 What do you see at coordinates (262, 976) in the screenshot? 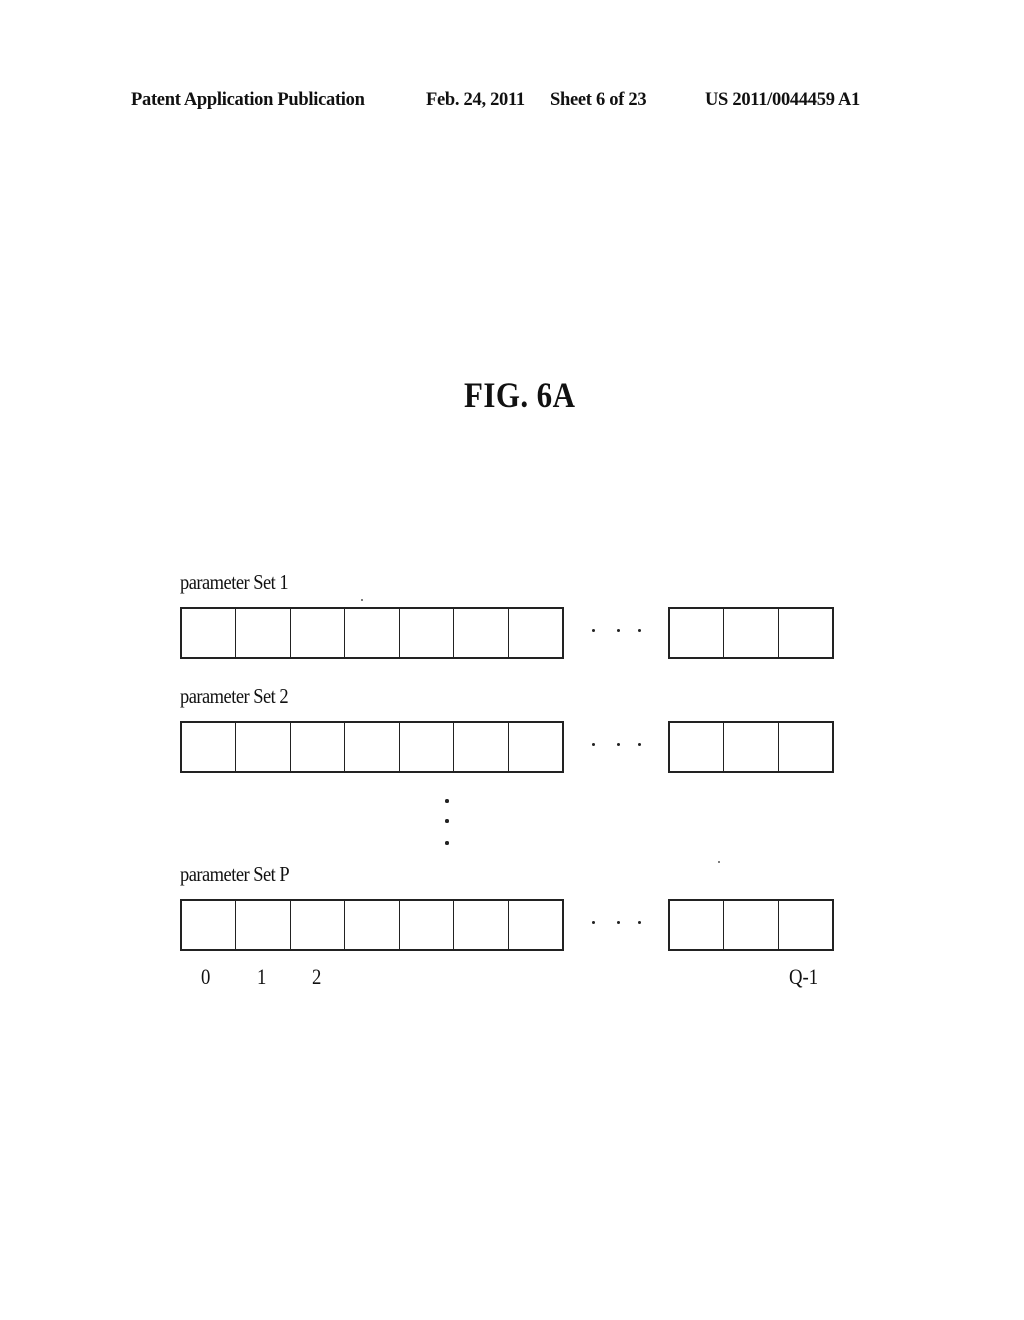
I see `index-label: 1` at bounding box center [262, 976].